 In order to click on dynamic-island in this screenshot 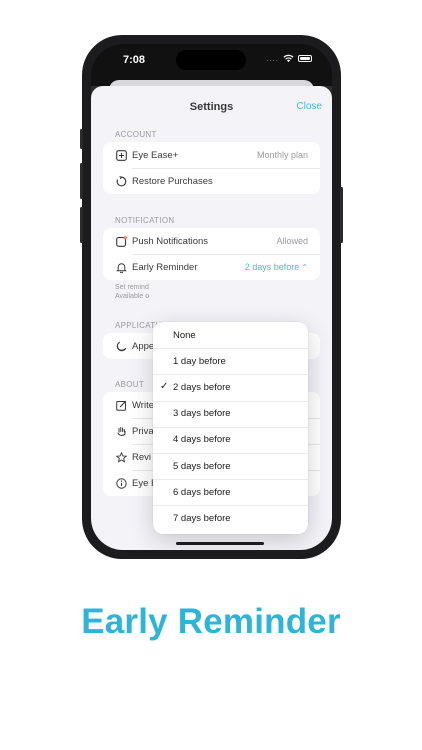, I will do `click(211, 60)`.